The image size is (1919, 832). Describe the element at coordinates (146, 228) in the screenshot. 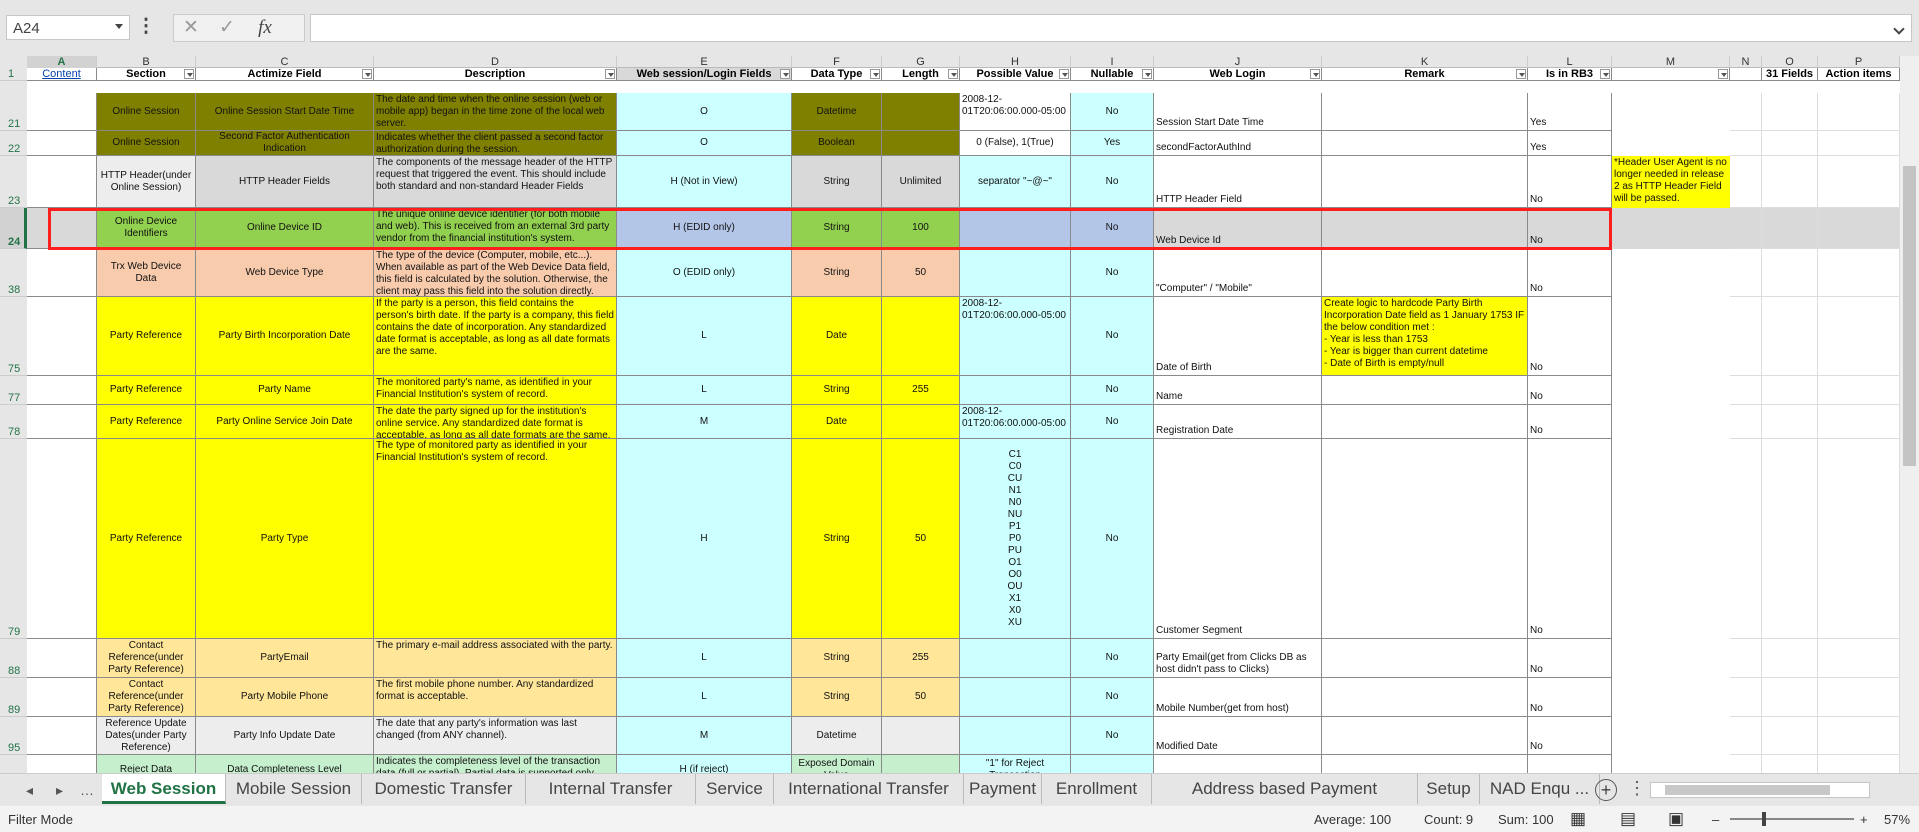

I see `section-cell: Online Device Identifiers` at that location.